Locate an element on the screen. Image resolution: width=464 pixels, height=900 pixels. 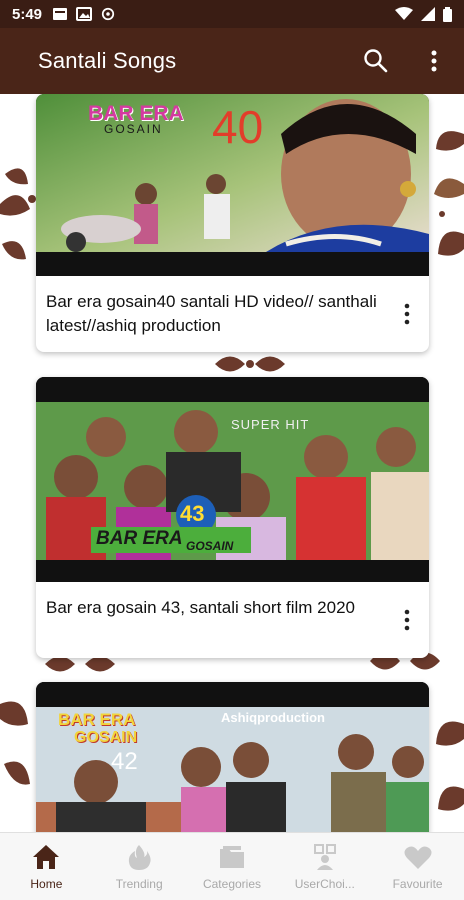
thumbnail-image is located at coordinates (232, 757).